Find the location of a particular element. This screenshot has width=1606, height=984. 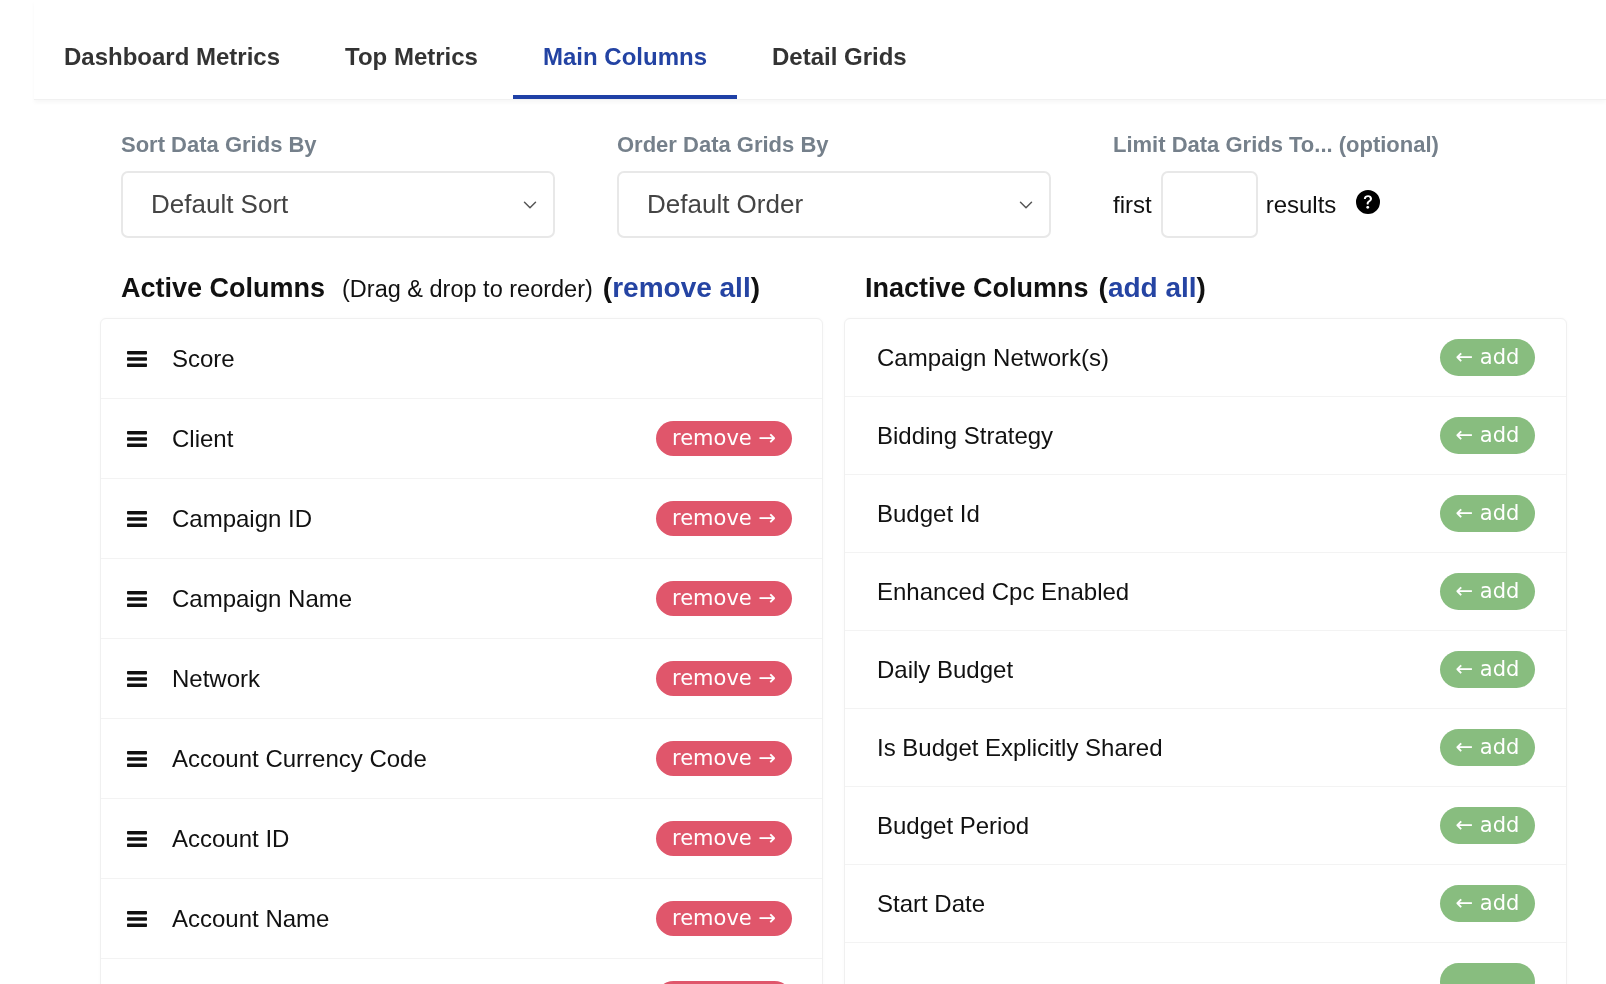

tab: Detail Grids is located at coordinates (839, 49).